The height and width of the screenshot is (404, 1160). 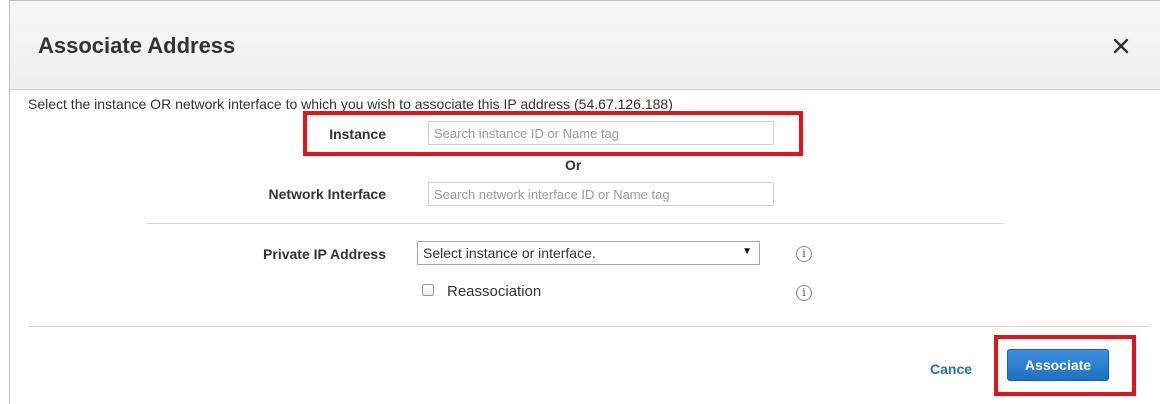 I want to click on private-ip-selected-value: Select instance or interface., so click(x=509, y=253).